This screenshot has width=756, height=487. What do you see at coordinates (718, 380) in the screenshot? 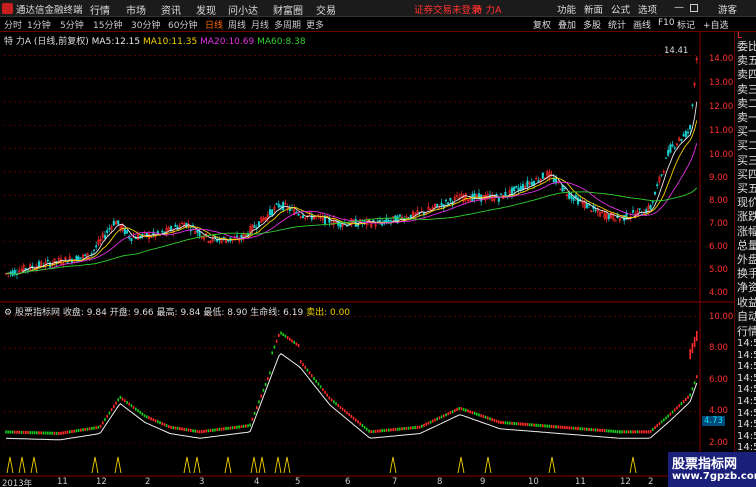
I see `indicator-tick: 6.00` at bounding box center [718, 380].